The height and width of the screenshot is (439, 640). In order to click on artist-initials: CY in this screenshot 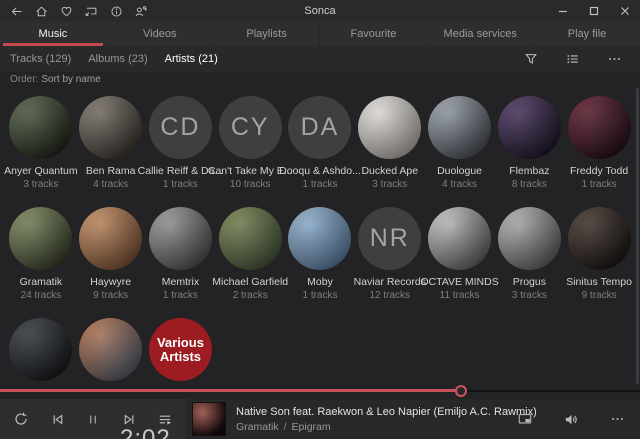, I will do `click(250, 127)`.